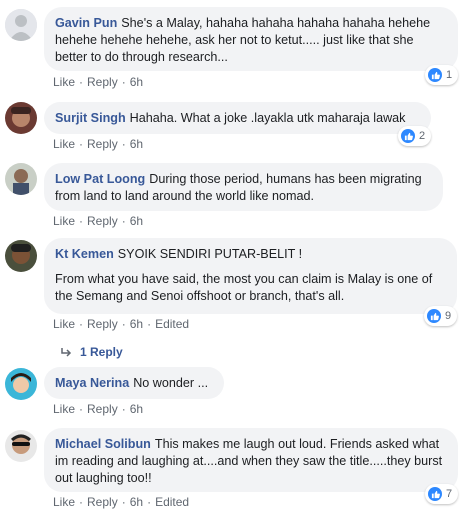 Image resolution: width=475 pixels, height=516 pixels. I want to click on default-avatar-icon, so click(21, 25).